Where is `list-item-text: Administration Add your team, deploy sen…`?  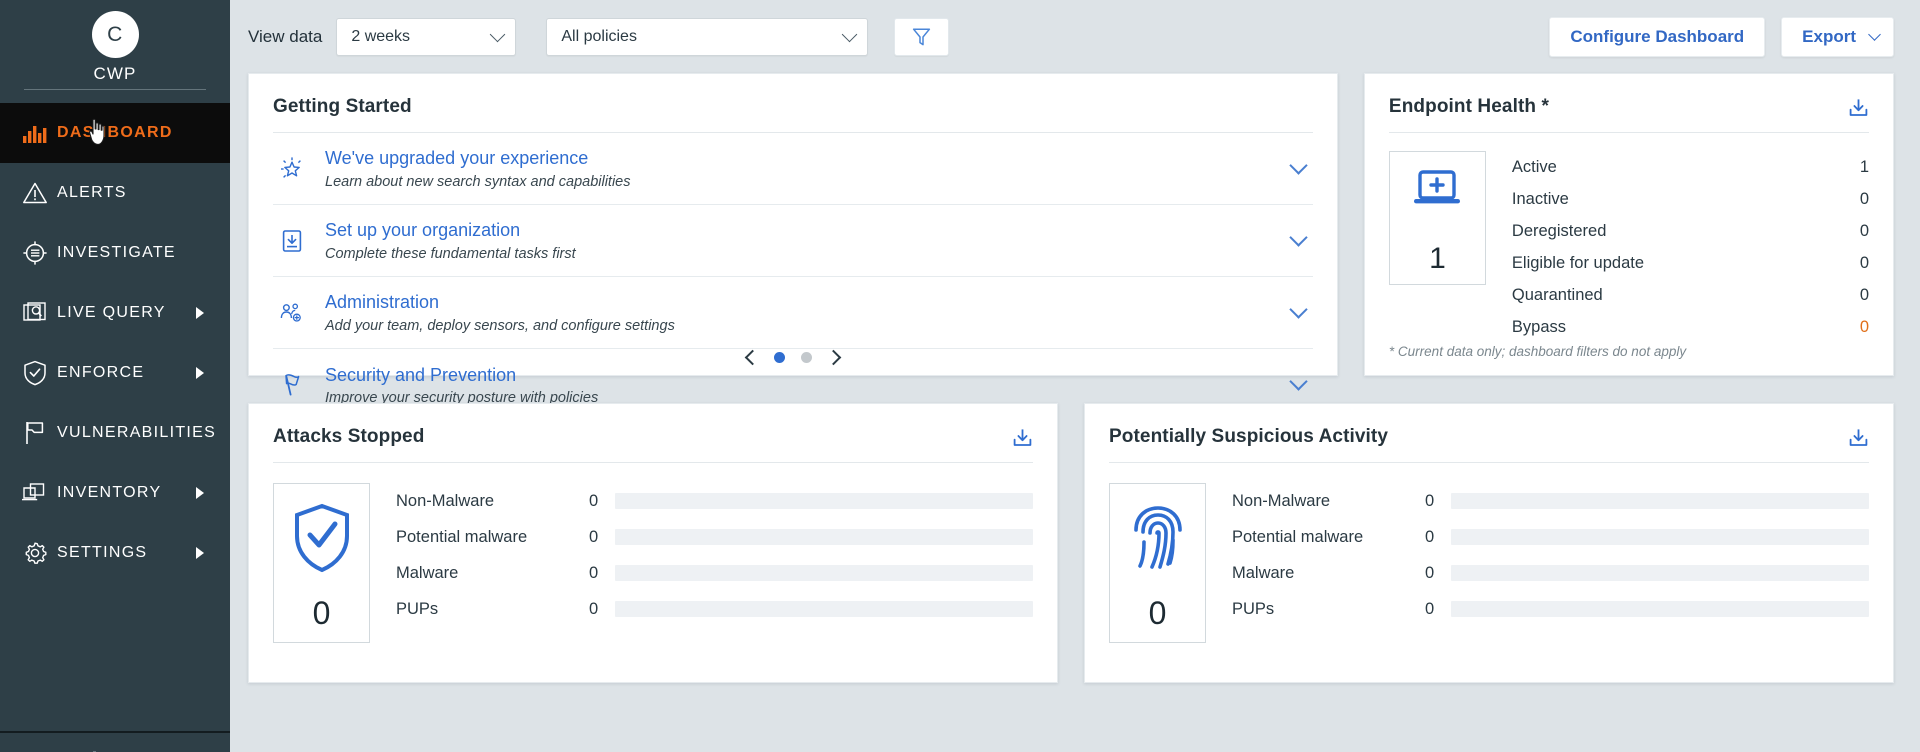
list-item-text: Administration Add your team, deploy sen… is located at coordinates (500, 312).